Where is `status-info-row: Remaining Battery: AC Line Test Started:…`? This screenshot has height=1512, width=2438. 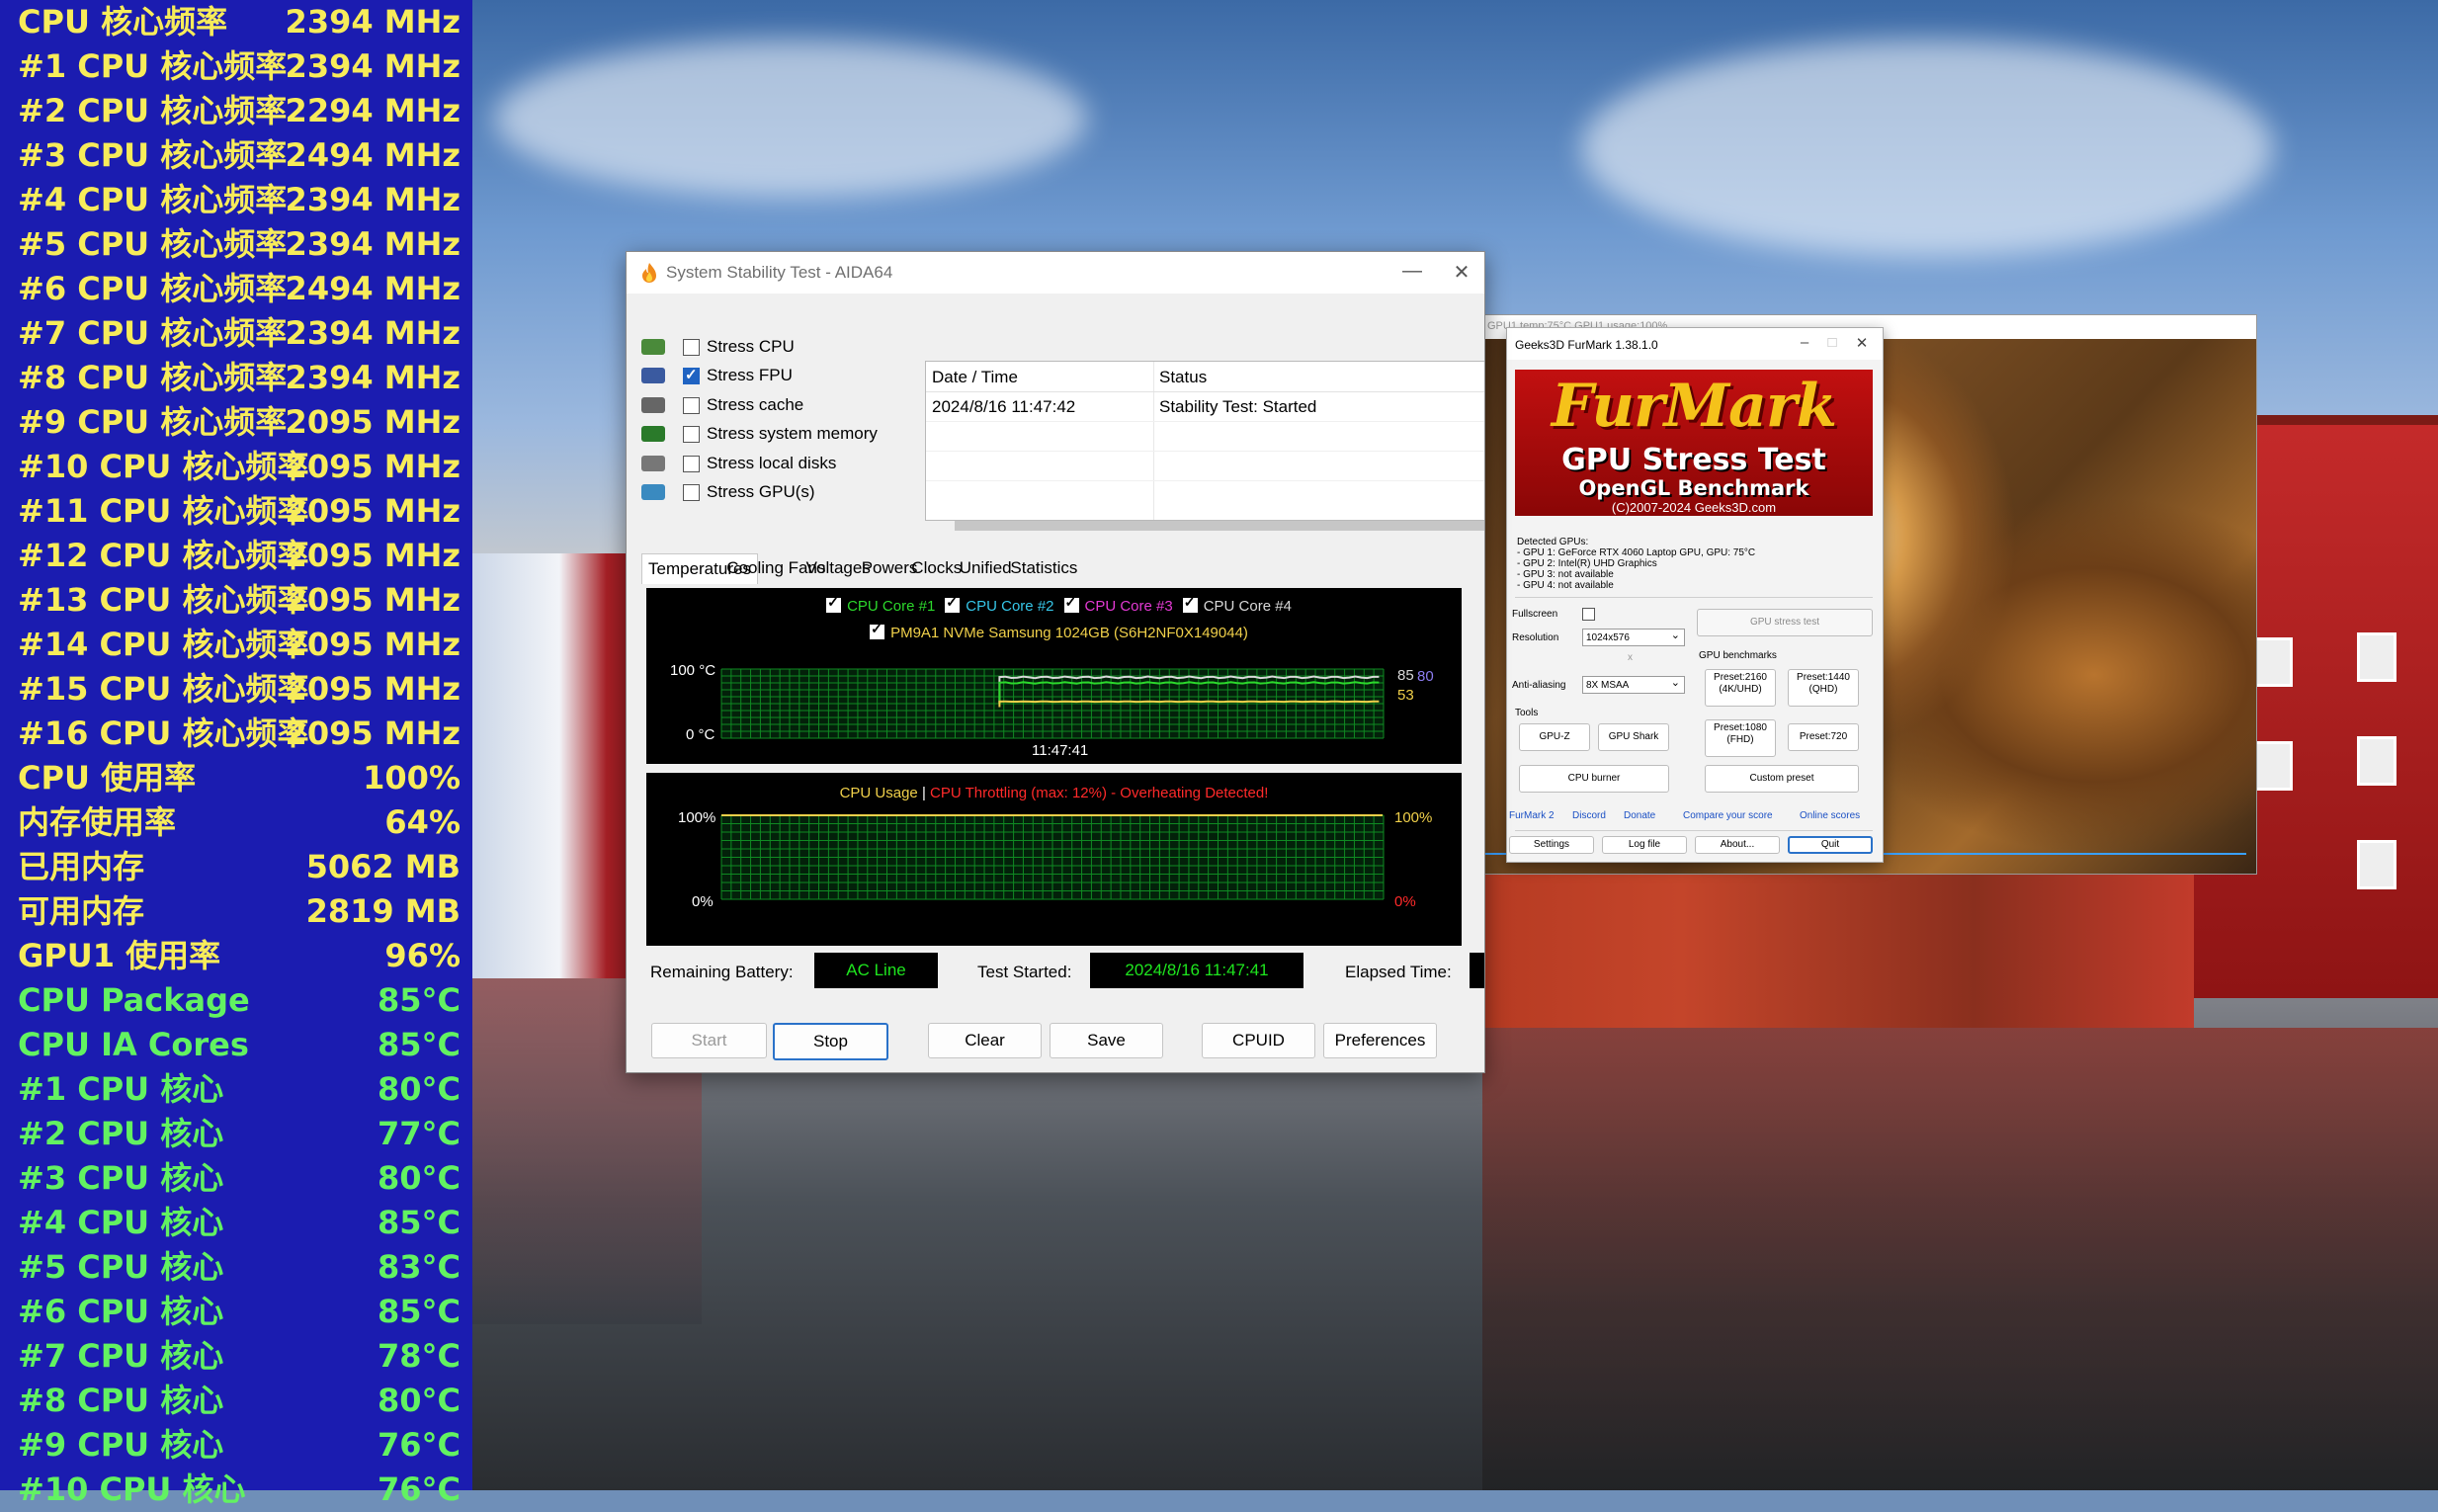
status-info-row: Remaining Battery: AC Line Test Started:… is located at coordinates (1055, 972).